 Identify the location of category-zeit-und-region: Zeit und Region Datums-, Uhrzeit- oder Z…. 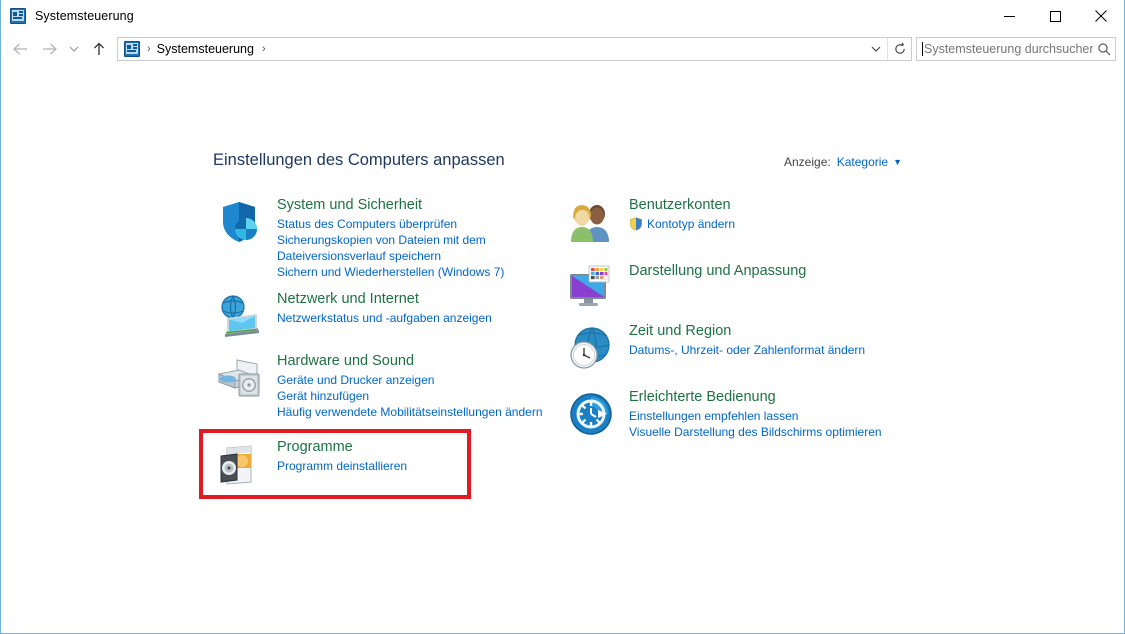
(743, 348).